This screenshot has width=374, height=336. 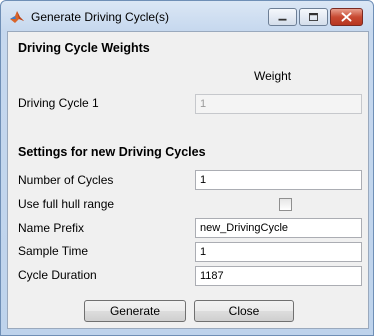 What do you see at coordinates (282, 19) in the screenshot?
I see `minimize-icon` at bounding box center [282, 19].